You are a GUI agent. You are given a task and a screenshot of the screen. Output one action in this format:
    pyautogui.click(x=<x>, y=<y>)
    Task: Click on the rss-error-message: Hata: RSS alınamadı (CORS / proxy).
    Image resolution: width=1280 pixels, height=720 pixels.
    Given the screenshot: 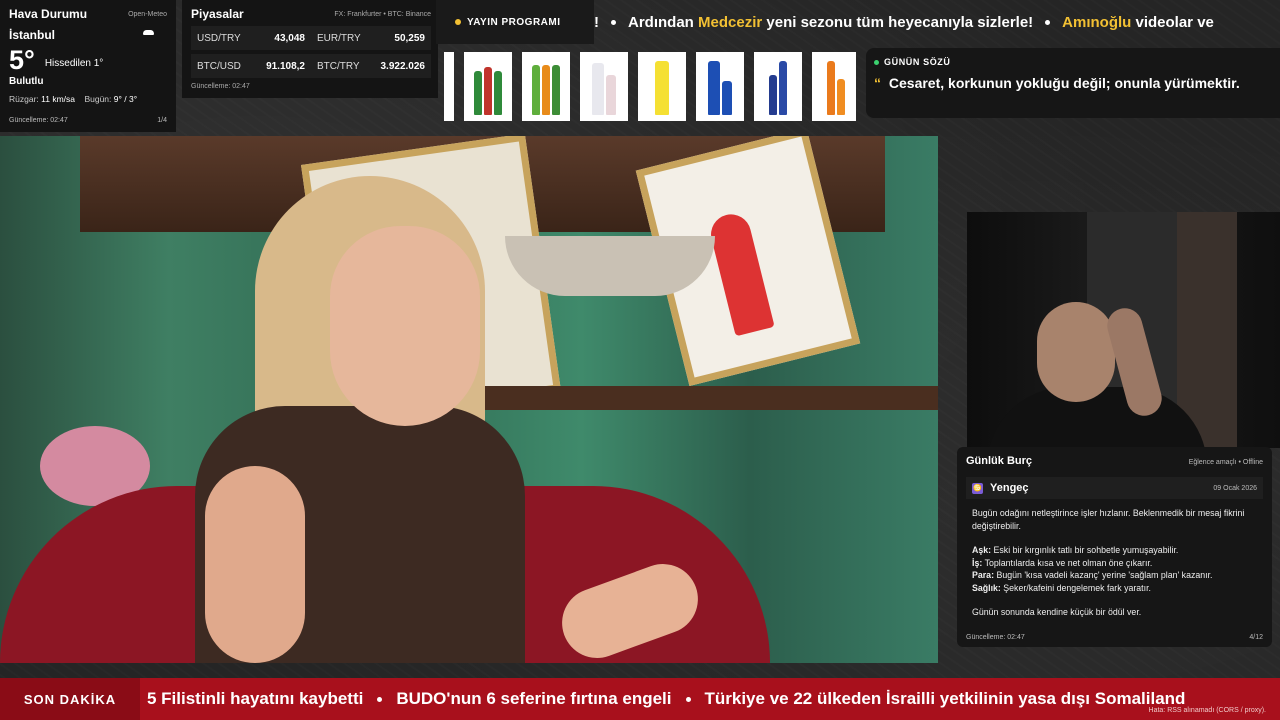 What is the action you would take?
    pyautogui.click(x=1207, y=710)
    